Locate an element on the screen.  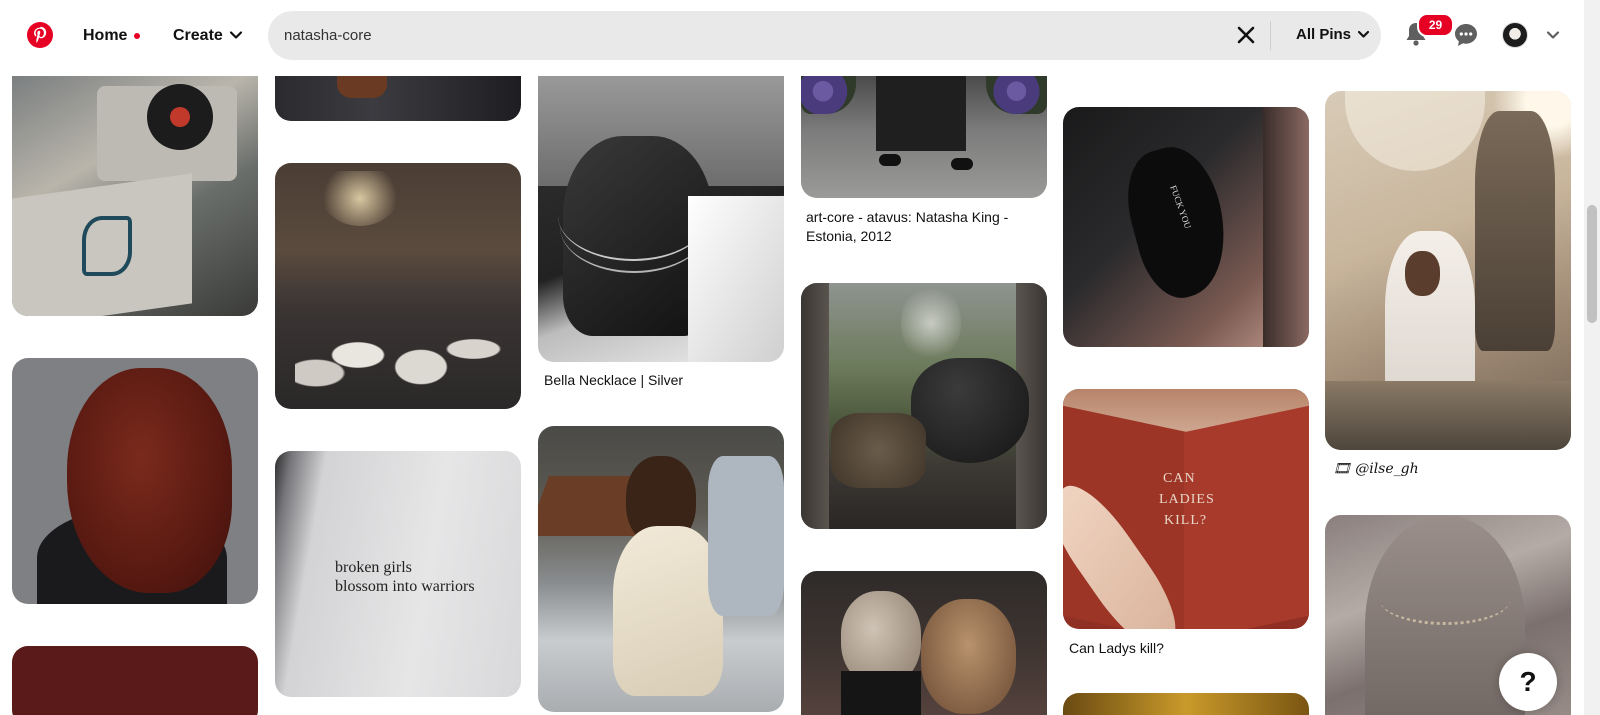
close-icon is located at coordinates (1246, 35).